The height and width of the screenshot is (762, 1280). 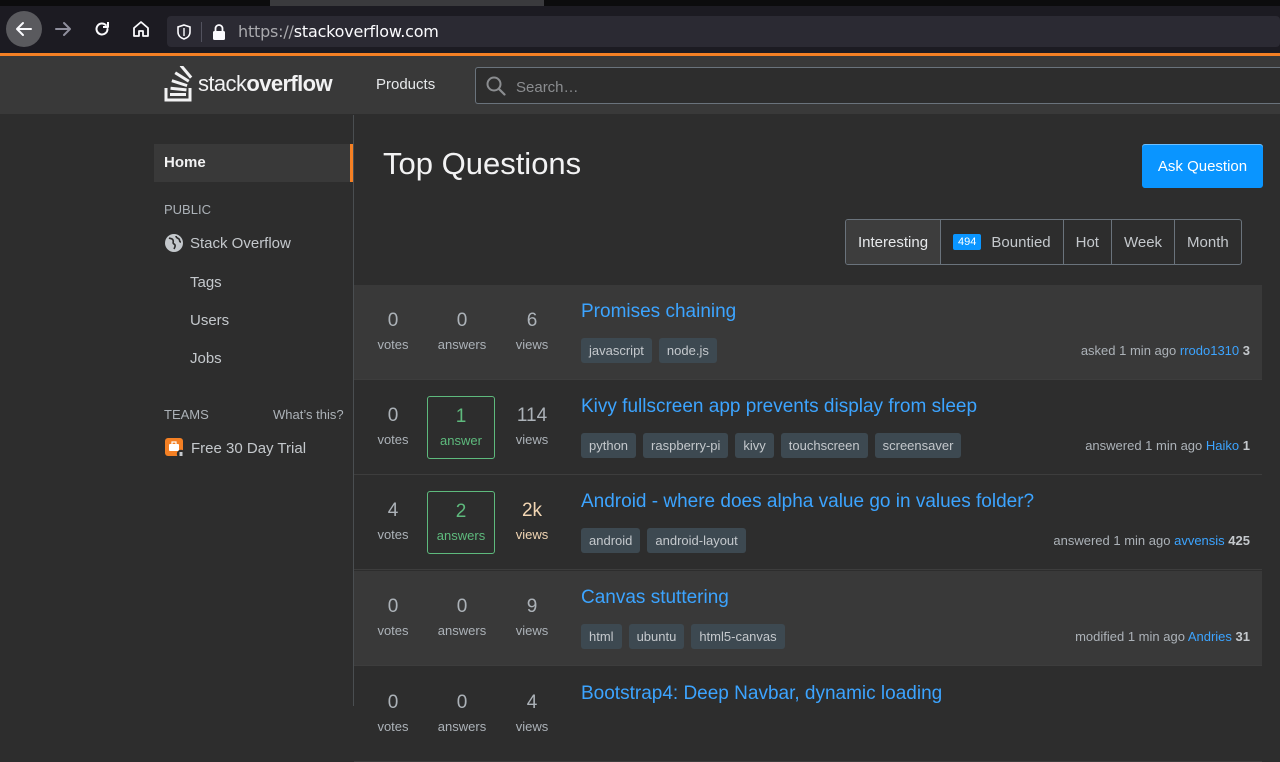 I want to click on votes-number: 0, so click(x=393, y=606).